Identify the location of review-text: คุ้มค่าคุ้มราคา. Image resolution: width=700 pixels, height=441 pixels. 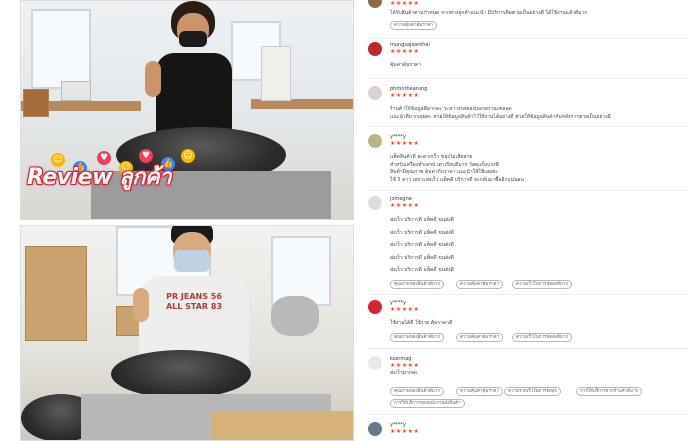
(406, 65).